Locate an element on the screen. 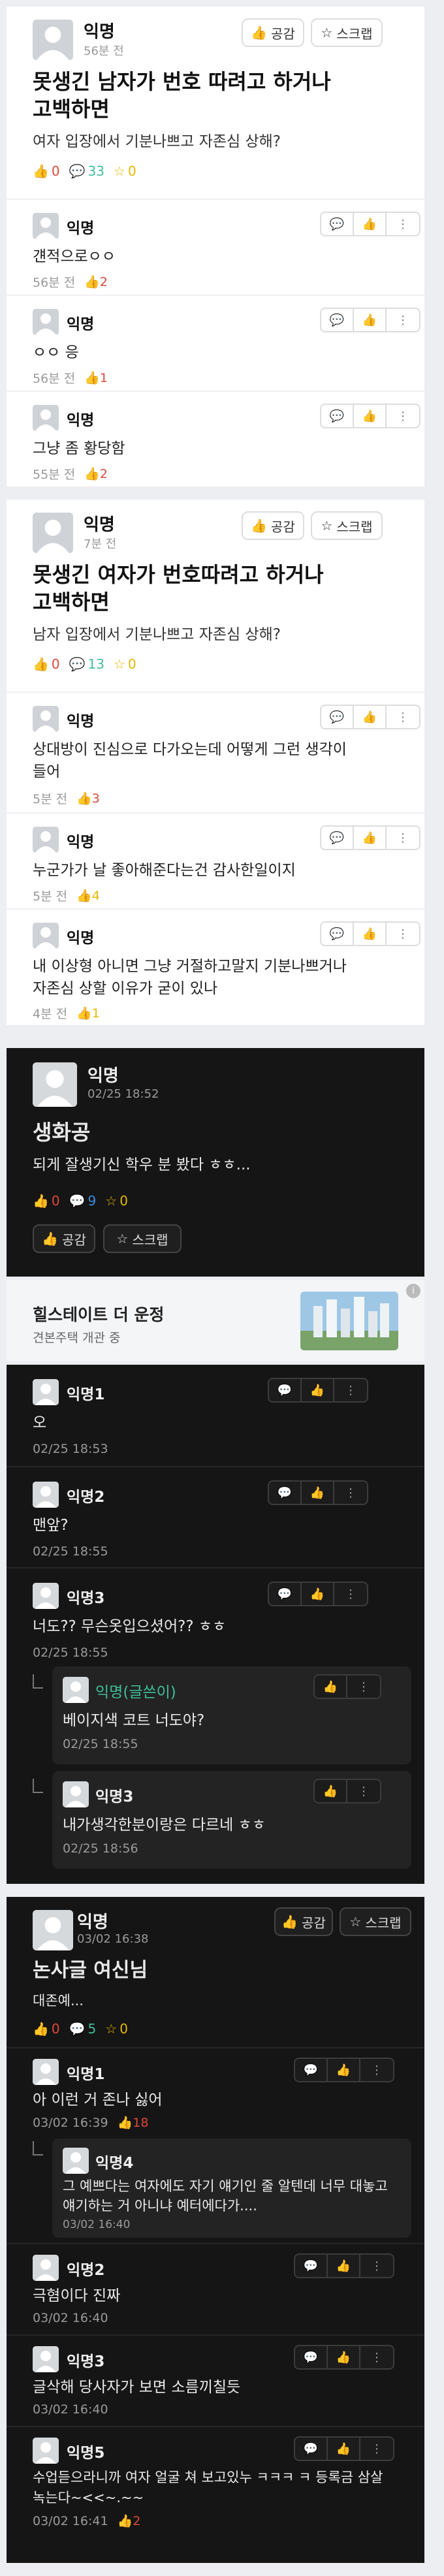 The width and height of the screenshot is (444, 2576). ad-banner: 힐스테이트 더 운정 견본주택 개관 중 i is located at coordinates (215, 1321).